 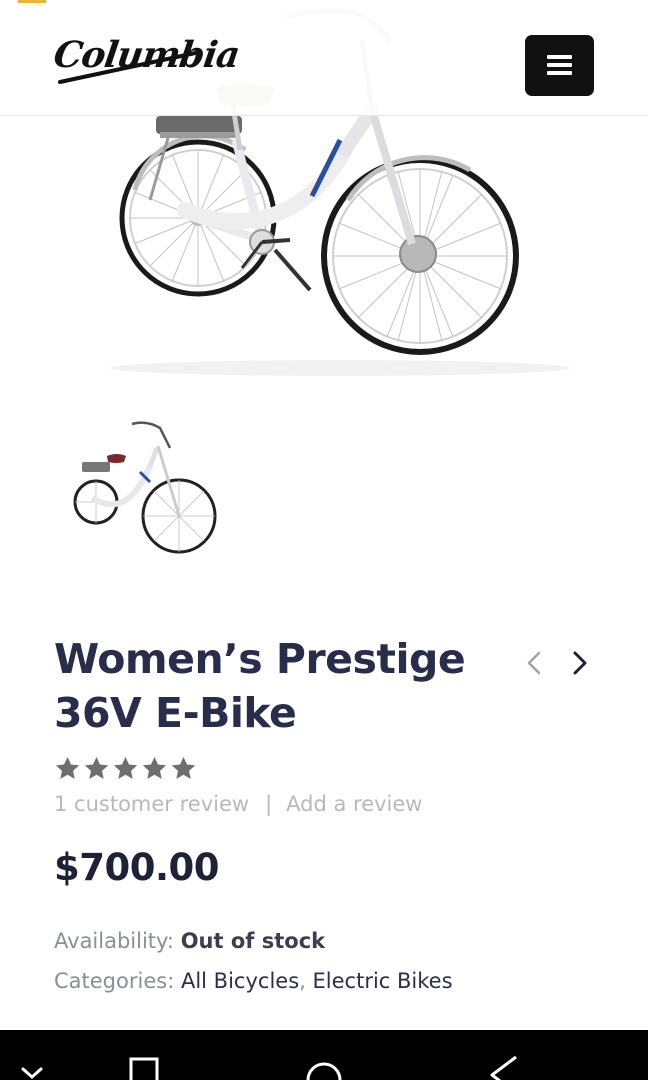 I want to click on main-menu-button, so click(x=559, y=65).